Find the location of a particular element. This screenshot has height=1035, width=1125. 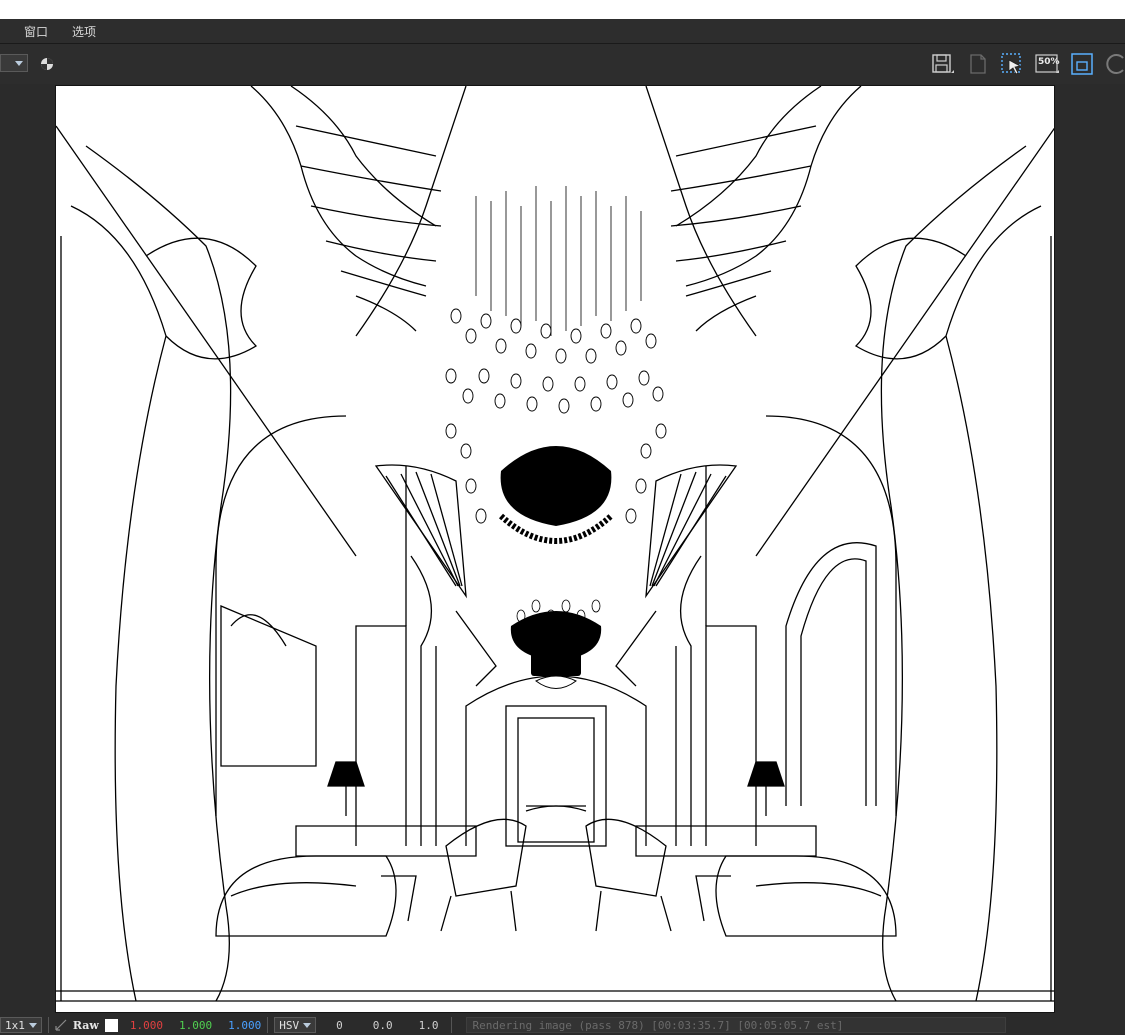

zoom-dropdown: 1x1 is located at coordinates (21, 1025).